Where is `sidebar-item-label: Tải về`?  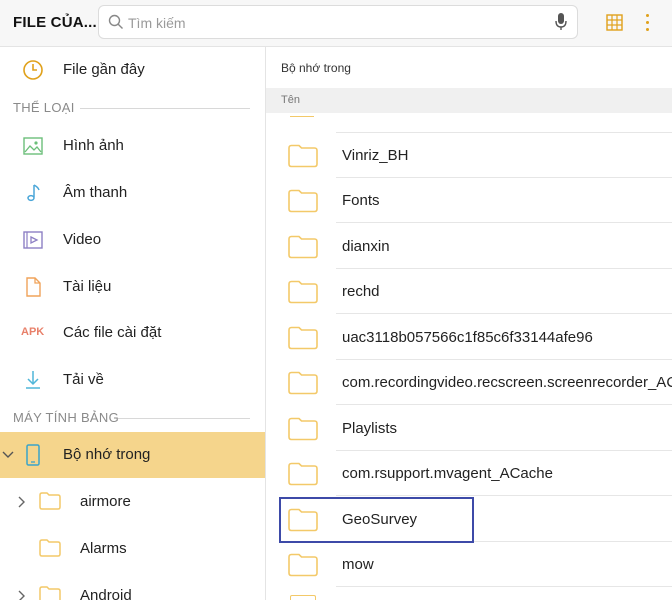 sidebar-item-label: Tải về is located at coordinates (83, 379).